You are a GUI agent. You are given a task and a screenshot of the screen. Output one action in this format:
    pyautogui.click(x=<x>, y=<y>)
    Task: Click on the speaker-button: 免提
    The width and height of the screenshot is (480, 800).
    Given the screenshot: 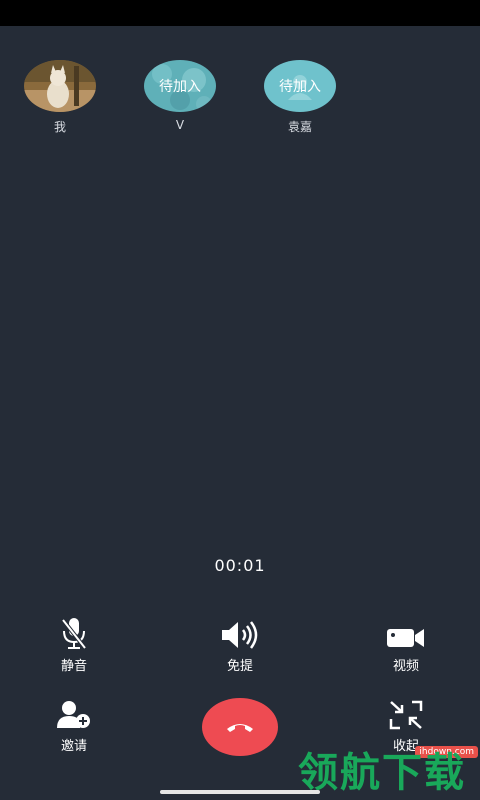 What is the action you would take?
    pyautogui.click(x=240, y=645)
    